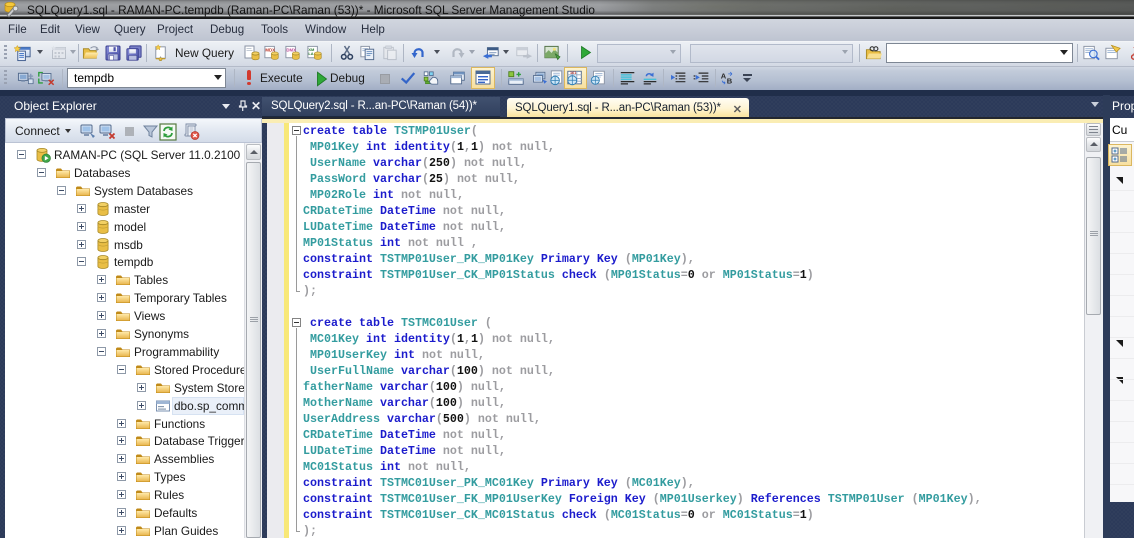 This screenshot has width=1134, height=538. I want to click on svg-text: B, so click(730, 81).